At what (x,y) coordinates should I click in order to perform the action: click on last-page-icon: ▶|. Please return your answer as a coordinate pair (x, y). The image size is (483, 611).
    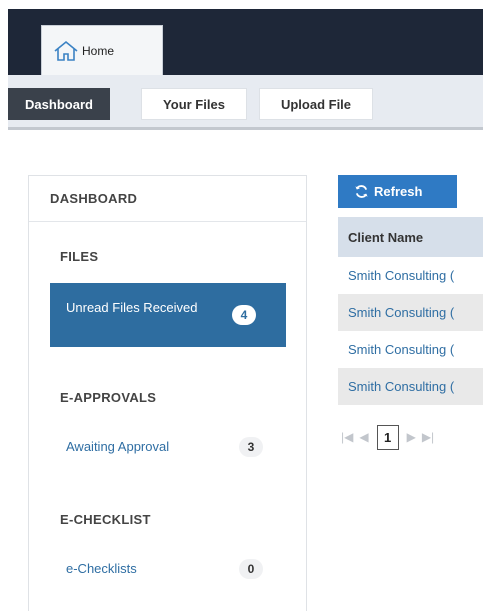
    Looking at the image, I should click on (428, 437).